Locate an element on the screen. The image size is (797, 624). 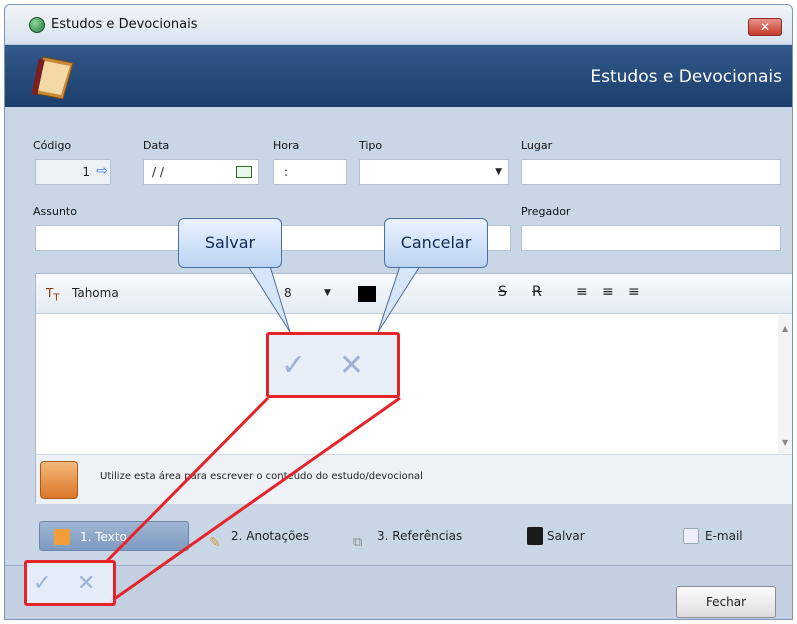
envelope-icon is located at coordinates (691, 536).